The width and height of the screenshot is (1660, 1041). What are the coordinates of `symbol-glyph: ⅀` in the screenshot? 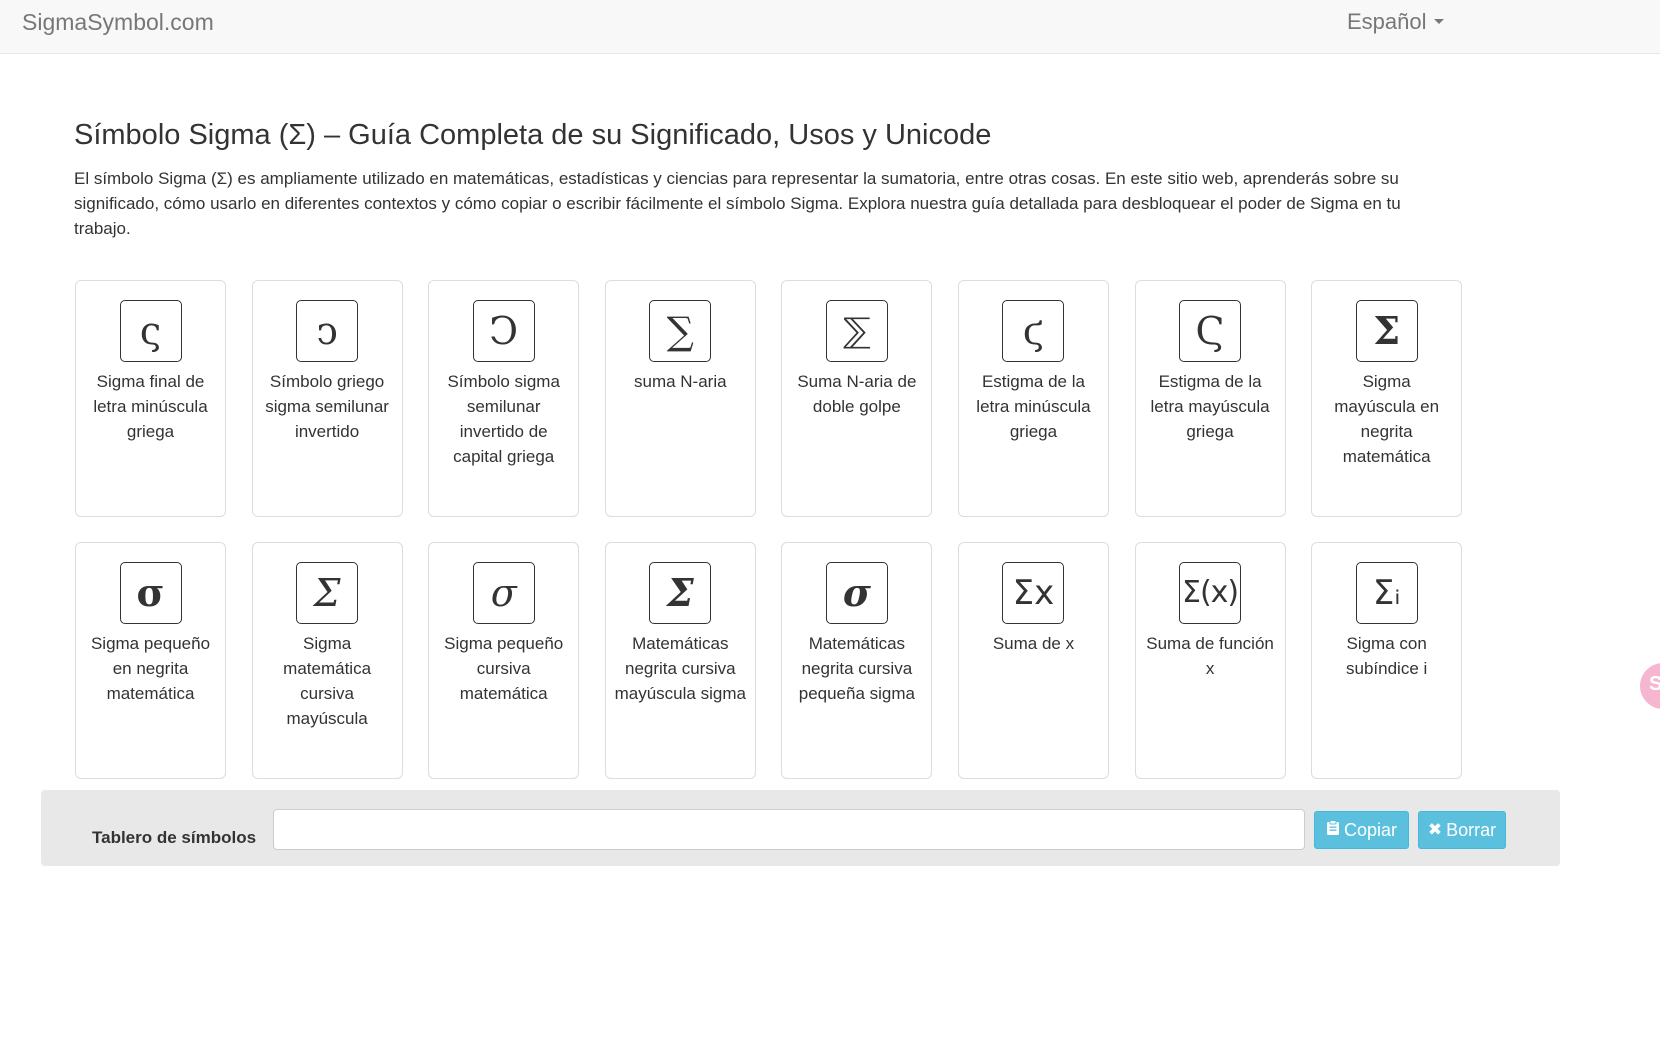 It's located at (856, 331).